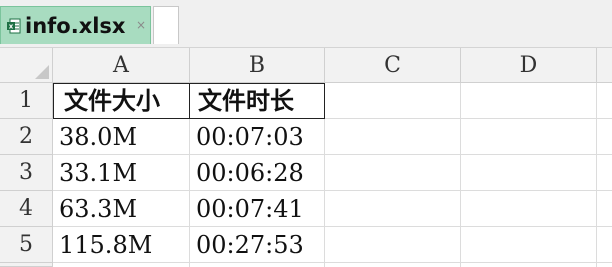  Describe the element at coordinates (393, 173) in the screenshot. I see `cell-c3` at that location.